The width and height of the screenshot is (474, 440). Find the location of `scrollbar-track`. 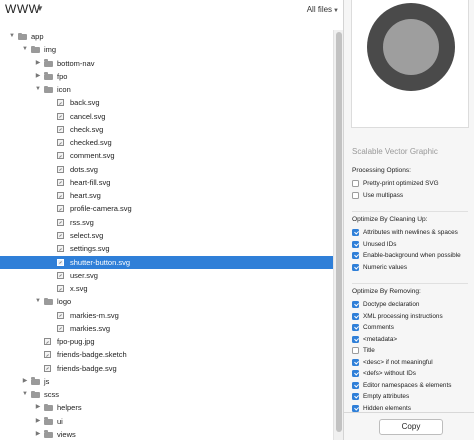

scrollbar-track is located at coordinates (338, 235).